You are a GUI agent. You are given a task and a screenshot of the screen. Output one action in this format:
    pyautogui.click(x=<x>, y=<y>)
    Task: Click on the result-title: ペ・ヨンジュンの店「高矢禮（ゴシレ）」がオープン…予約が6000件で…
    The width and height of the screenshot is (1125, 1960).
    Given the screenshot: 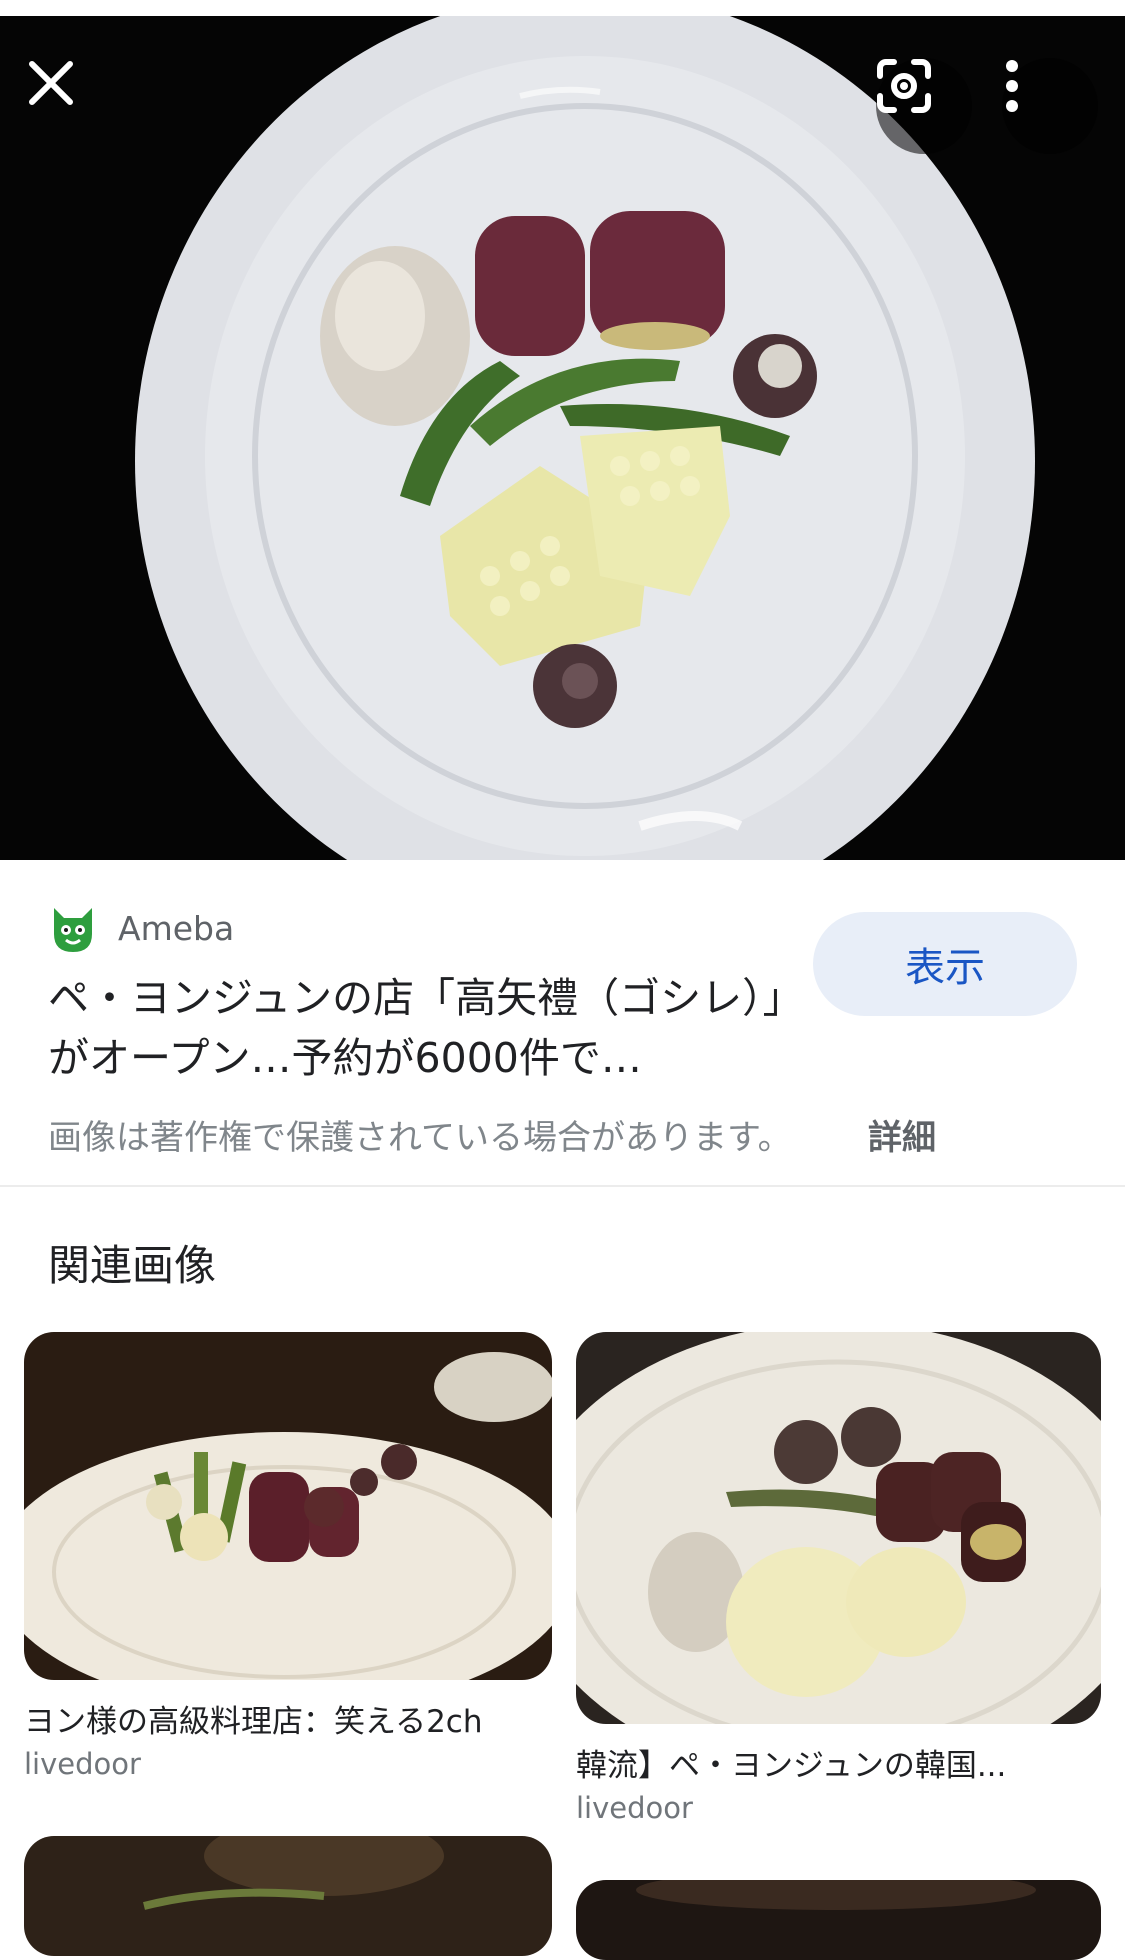 What is the action you would take?
    pyautogui.click(x=418, y=1028)
    